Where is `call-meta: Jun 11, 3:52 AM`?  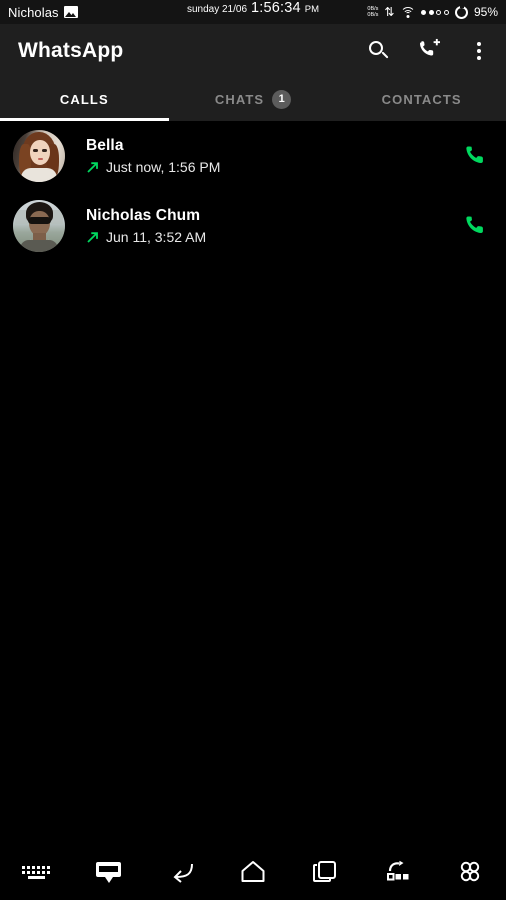
call-meta: Jun 11, 3:52 AM is located at coordinates (146, 237).